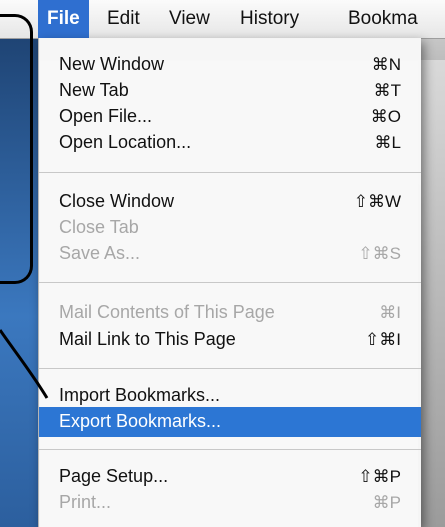 The image size is (445, 527). Describe the element at coordinates (117, 201) in the screenshot. I see `menu-item-label: Close Window` at that location.